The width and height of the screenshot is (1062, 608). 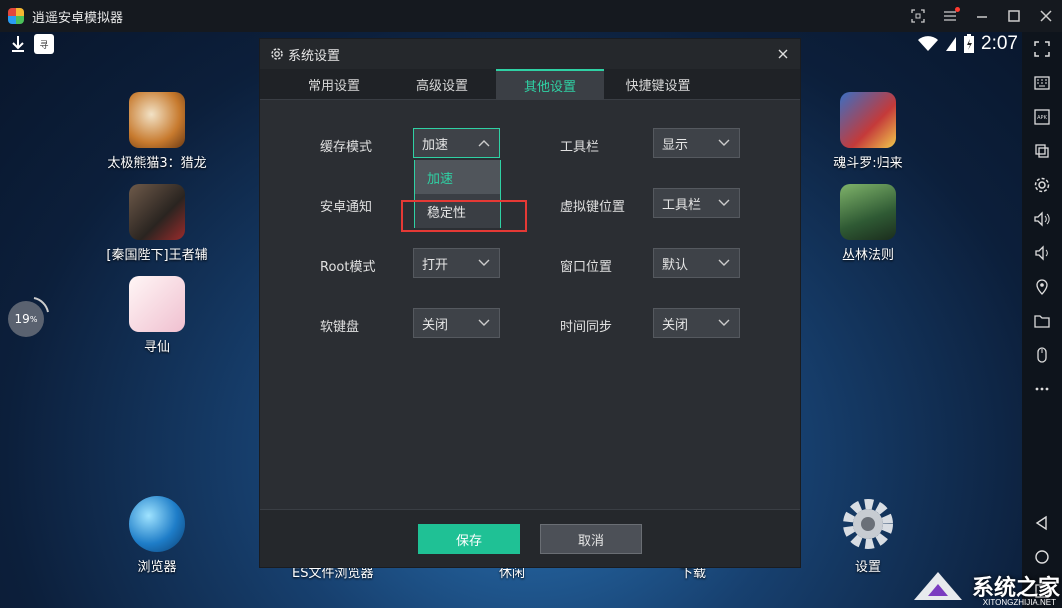 I want to click on home-circle-icon, so click(x=1042, y=557).